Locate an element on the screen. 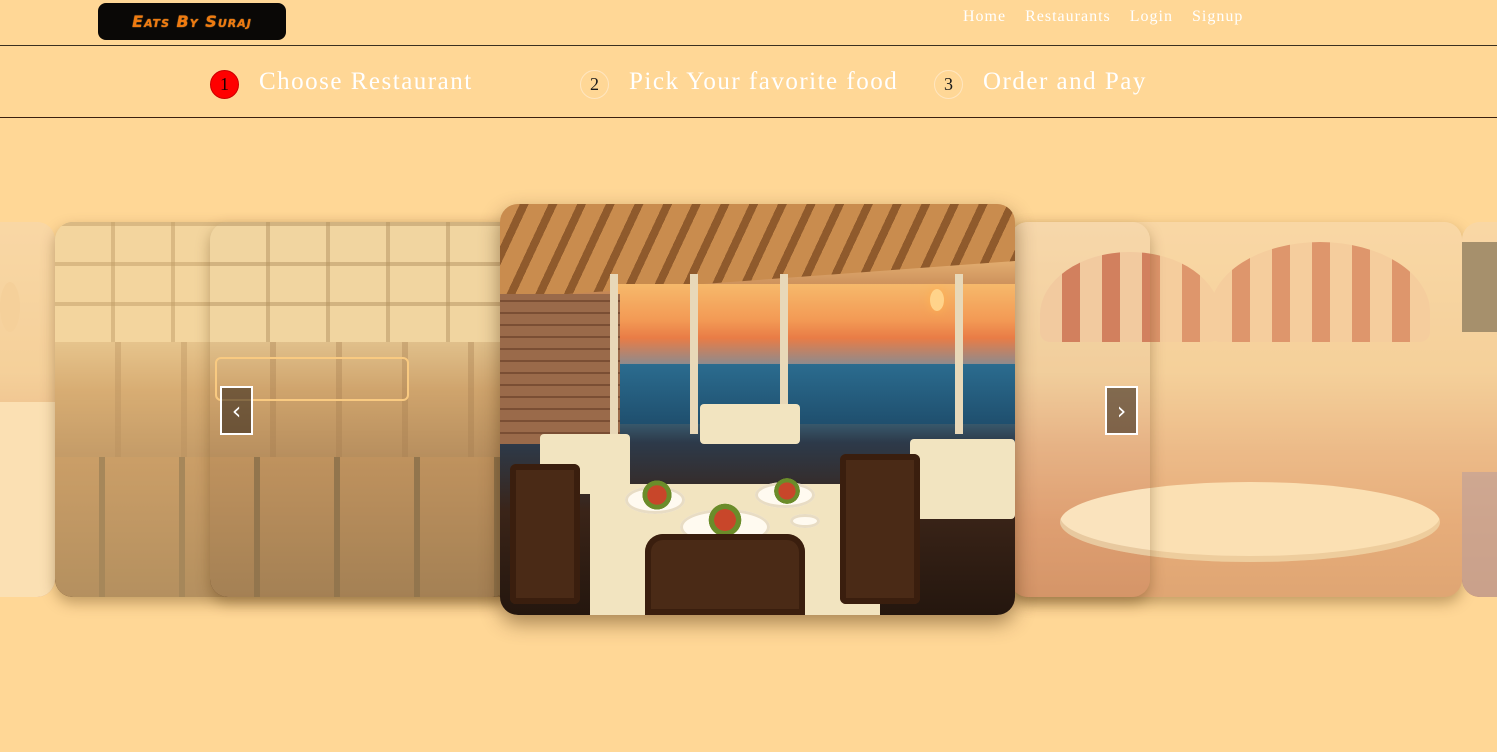 The height and width of the screenshot is (752, 1497). main-nav: Home Restaurants Login Signup is located at coordinates (1103, 17).